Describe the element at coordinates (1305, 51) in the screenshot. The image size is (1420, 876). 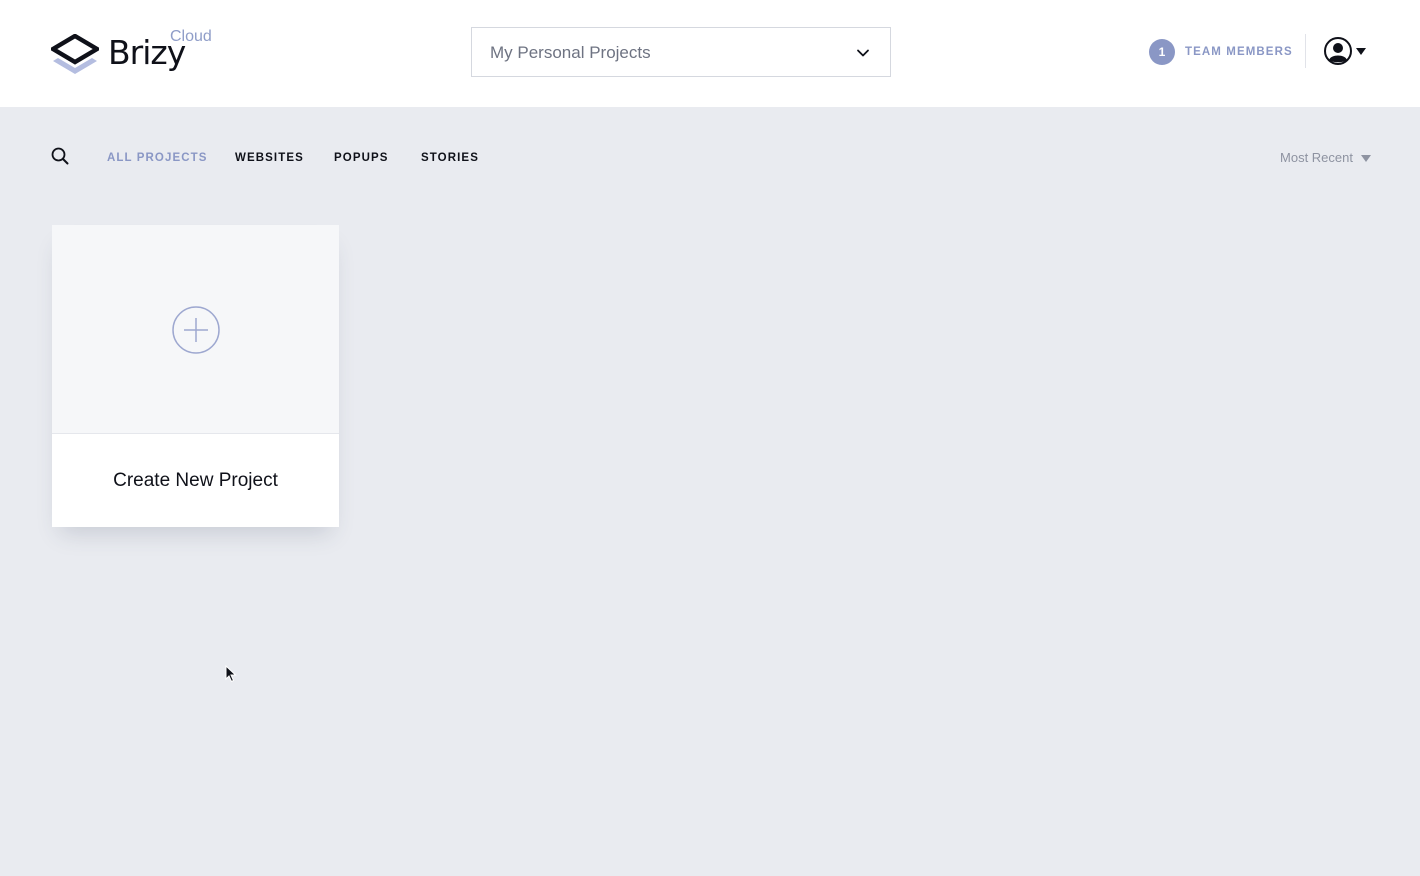
I see `header-divider` at that location.